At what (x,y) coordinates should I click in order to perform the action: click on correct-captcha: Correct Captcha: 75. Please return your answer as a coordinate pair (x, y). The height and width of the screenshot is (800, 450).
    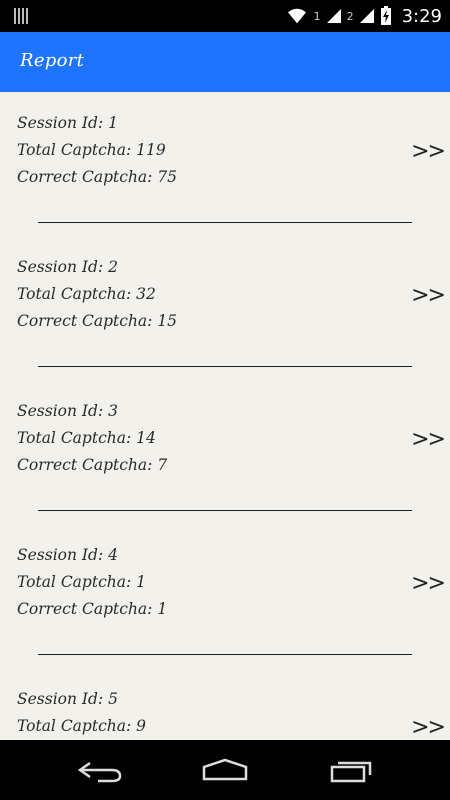
    Looking at the image, I should click on (97, 177).